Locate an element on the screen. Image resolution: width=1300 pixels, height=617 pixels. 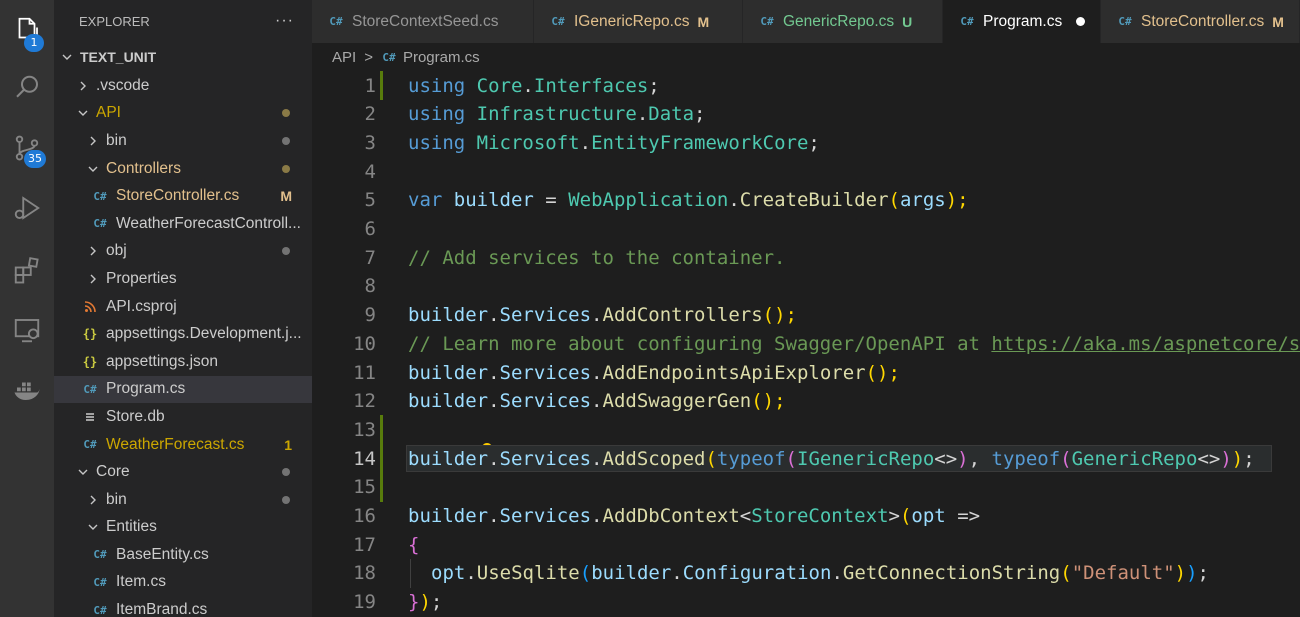
extensions-icon is located at coordinates (27, 270).